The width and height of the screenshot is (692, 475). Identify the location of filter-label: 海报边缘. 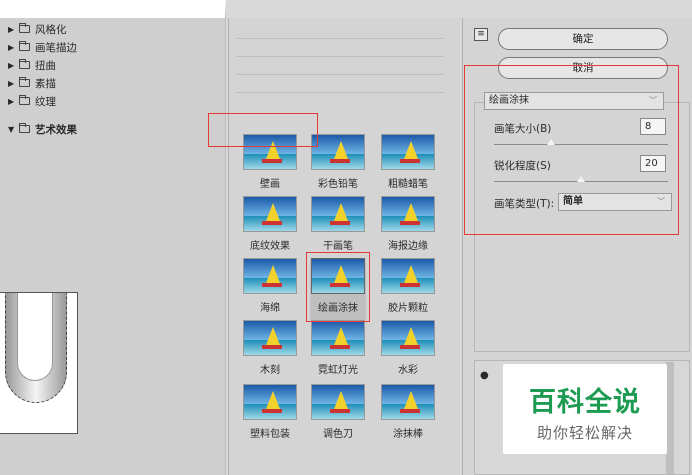
(408, 246).